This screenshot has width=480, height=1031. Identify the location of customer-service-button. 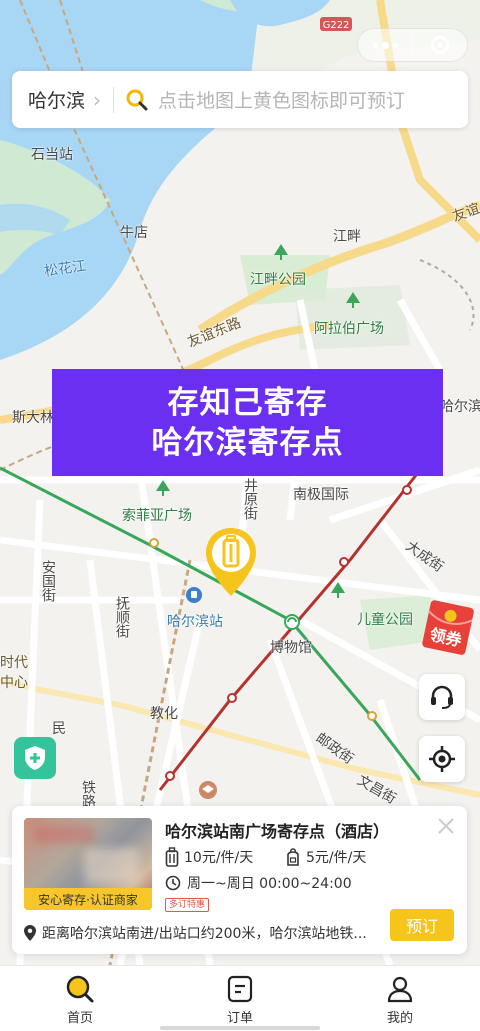
(442, 697).